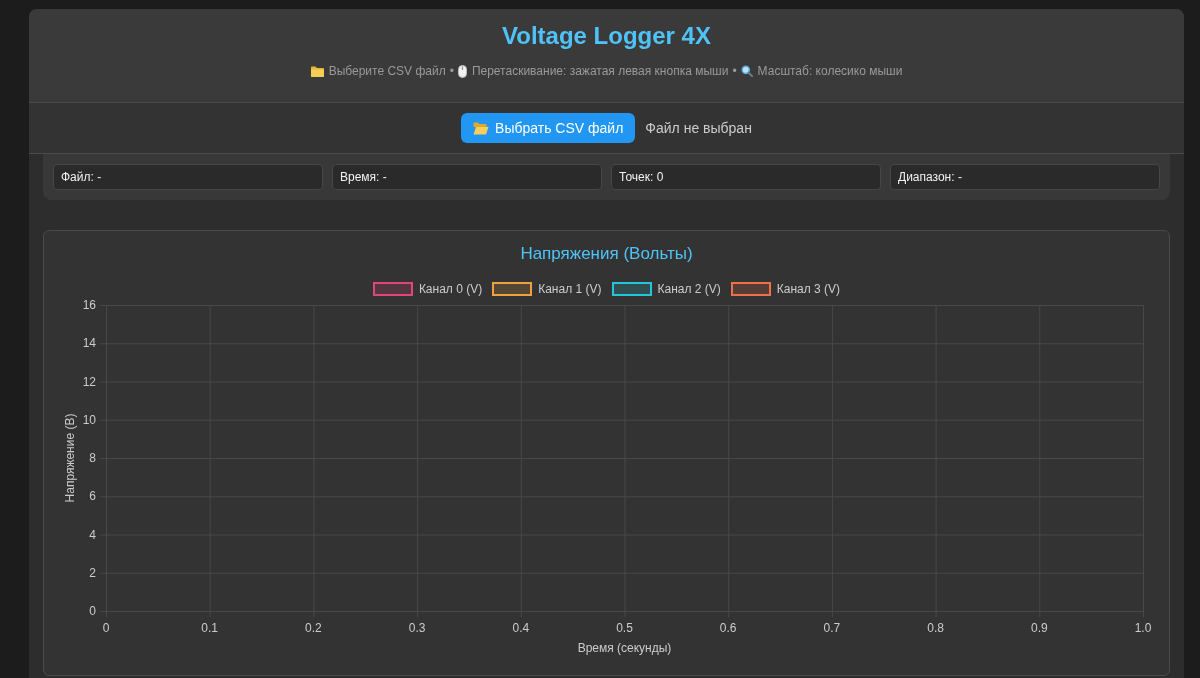 The image size is (1200, 678). What do you see at coordinates (89, 343) in the screenshot?
I see `tick-label: 14` at bounding box center [89, 343].